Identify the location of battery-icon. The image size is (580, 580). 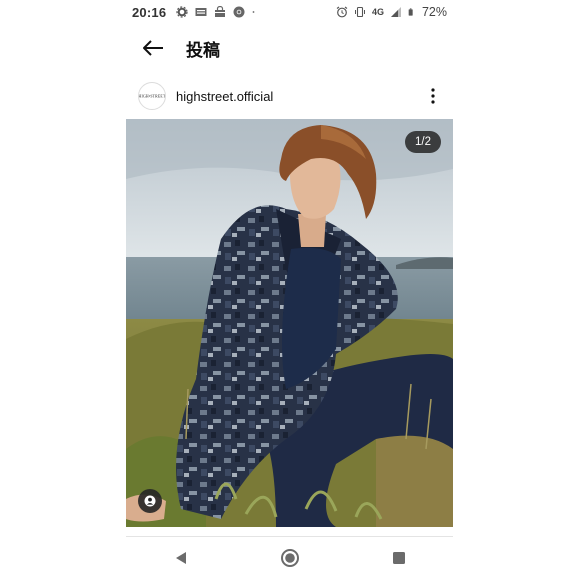
(410, 12).